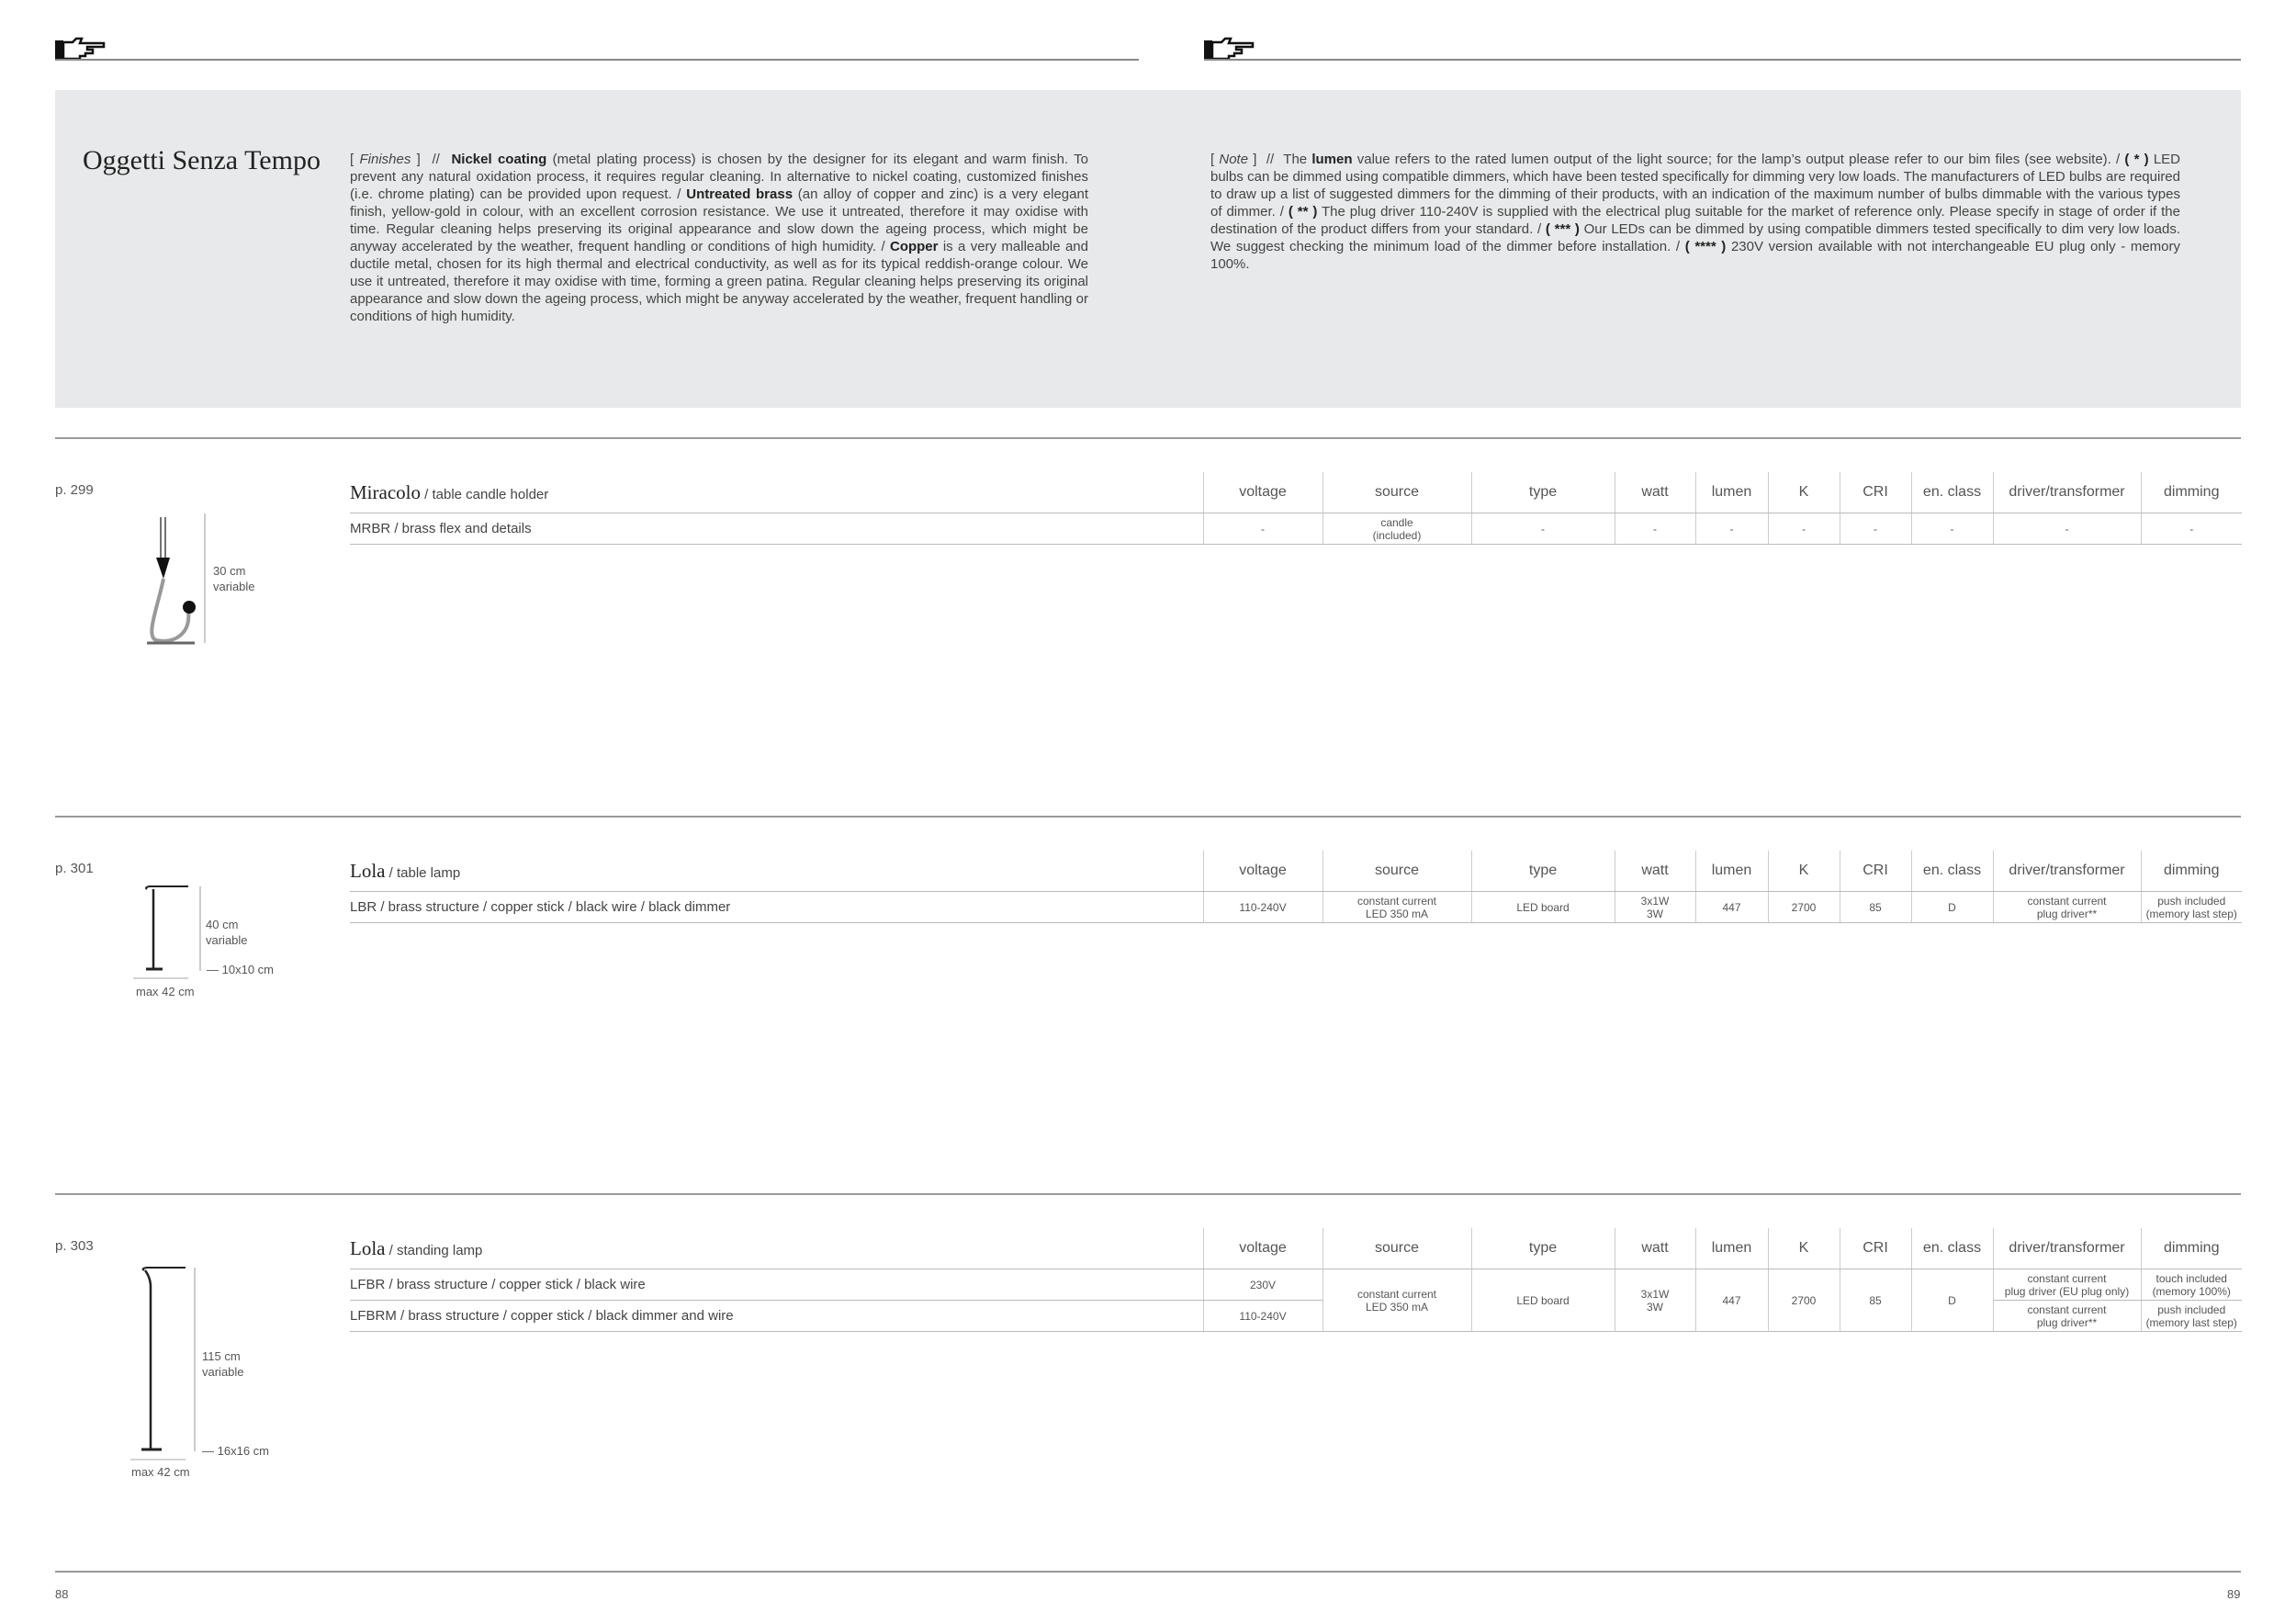 The image size is (2296, 1624). What do you see at coordinates (597, 60) in the screenshot?
I see `header-rule-left` at bounding box center [597, 60].